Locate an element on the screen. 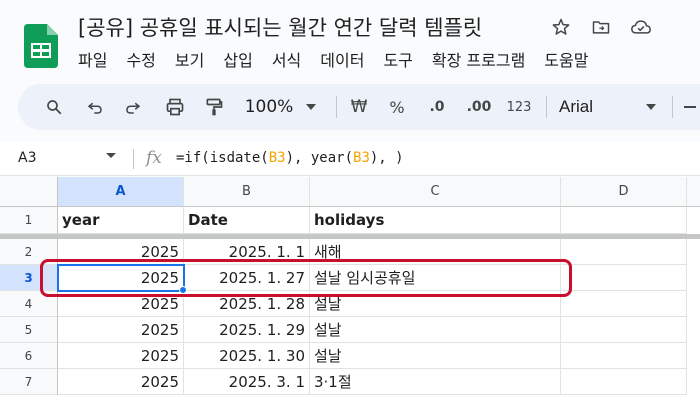 This screenshot has height=395, width=700. column-header-e is located at coordinates (693, 192).